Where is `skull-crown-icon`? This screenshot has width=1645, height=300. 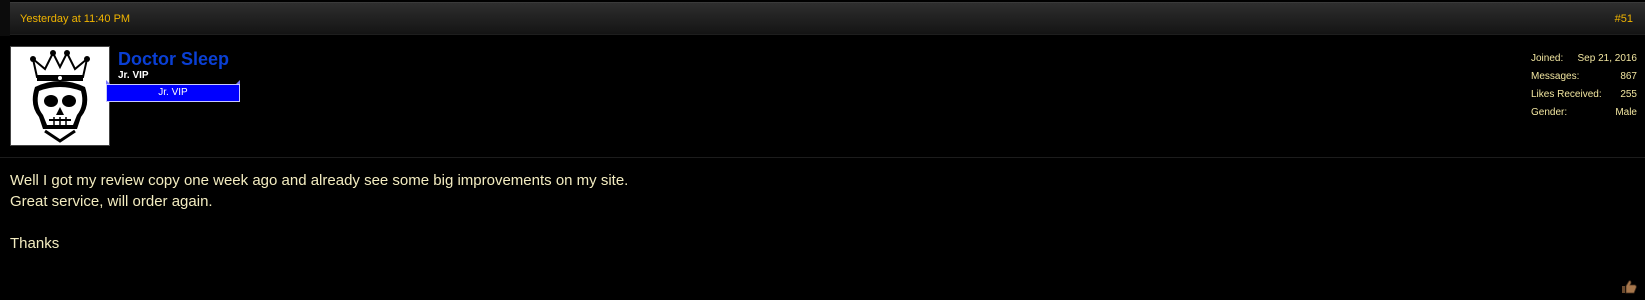 skull-crown-icon is located at coordinates (60, 96).